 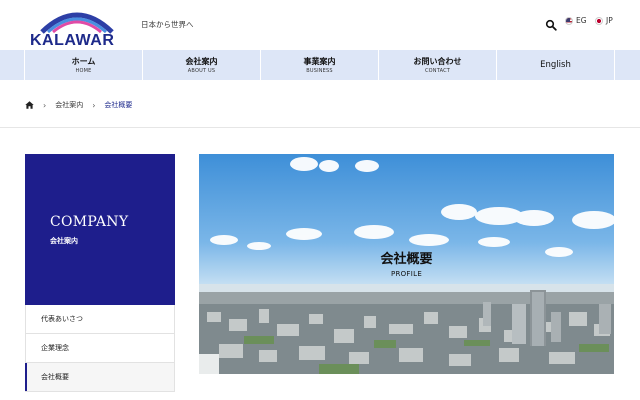 I want to click on breadcrumb-current: 会社概要, so click(x=118, y=105).